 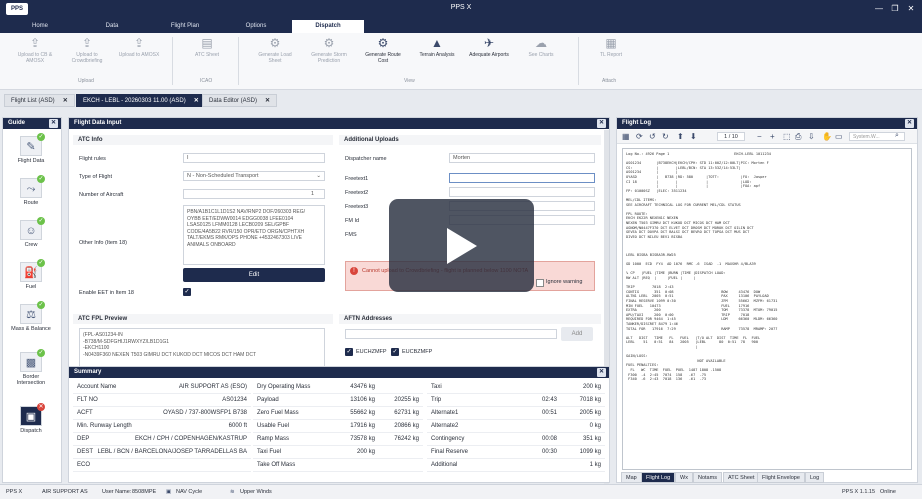 I want to click on upload-cb-button: ⇪ Upload to CB & AMOSX, so click(x=35, y=50).